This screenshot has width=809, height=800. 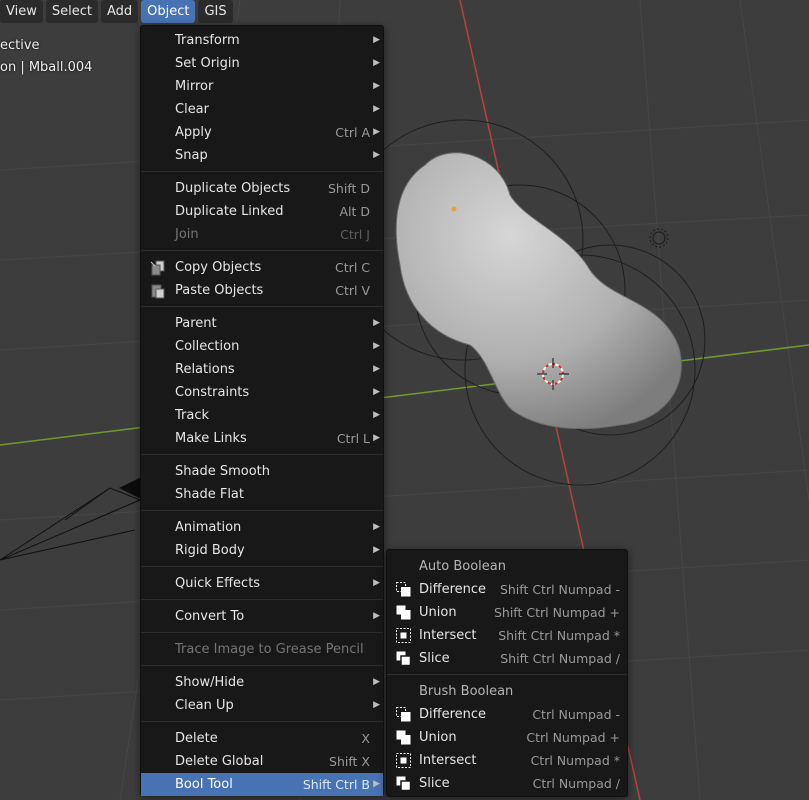 What do you see at coordinates (466, 691) in the screenshot?
I see `submenu-heading-brush-boolean: Brush Boolean` at bounding box center [466, 691].